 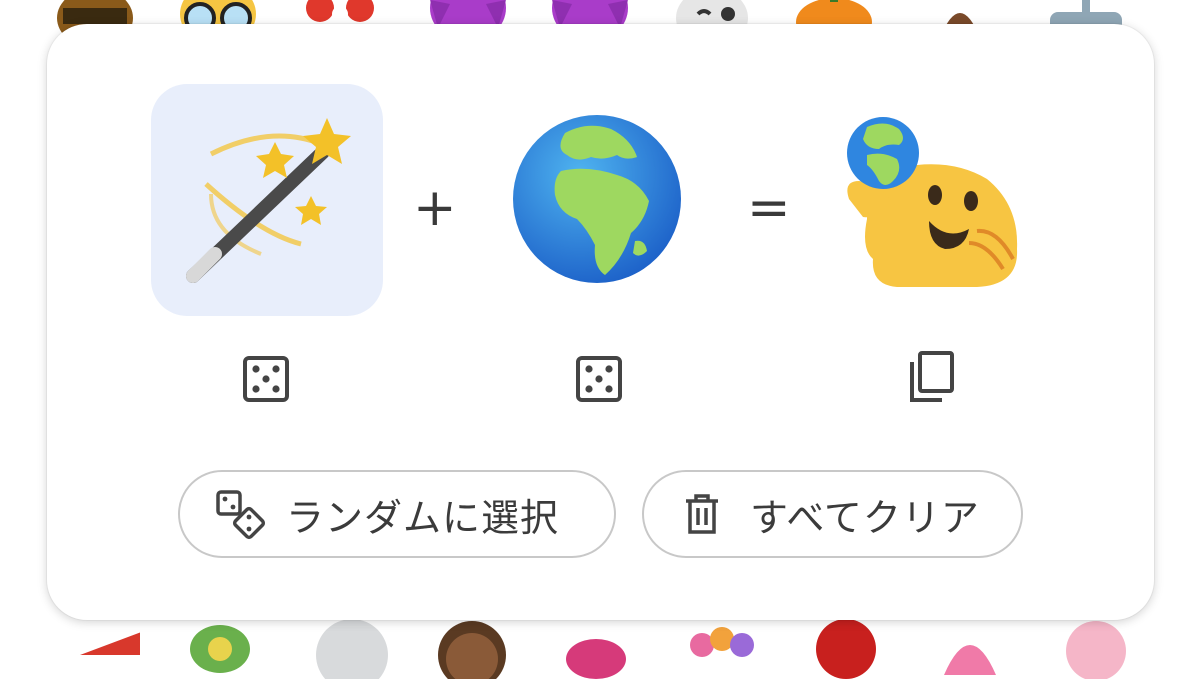 I want to click on virus-emoji, so click(x=220, y=649).